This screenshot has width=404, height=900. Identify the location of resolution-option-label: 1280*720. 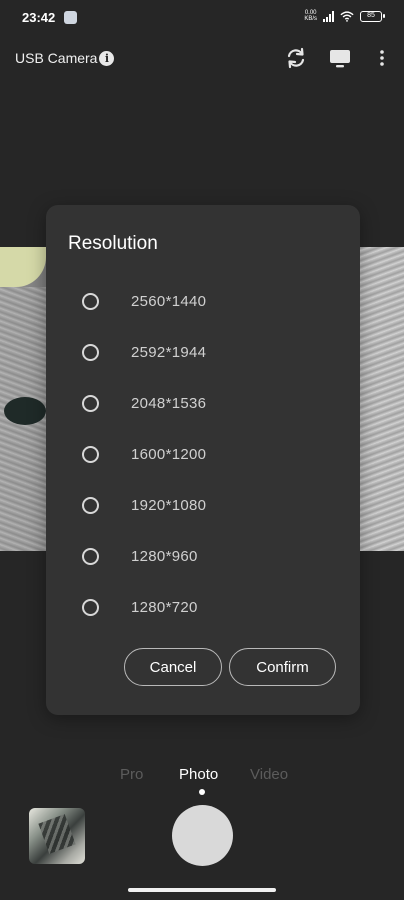
(164, 607).